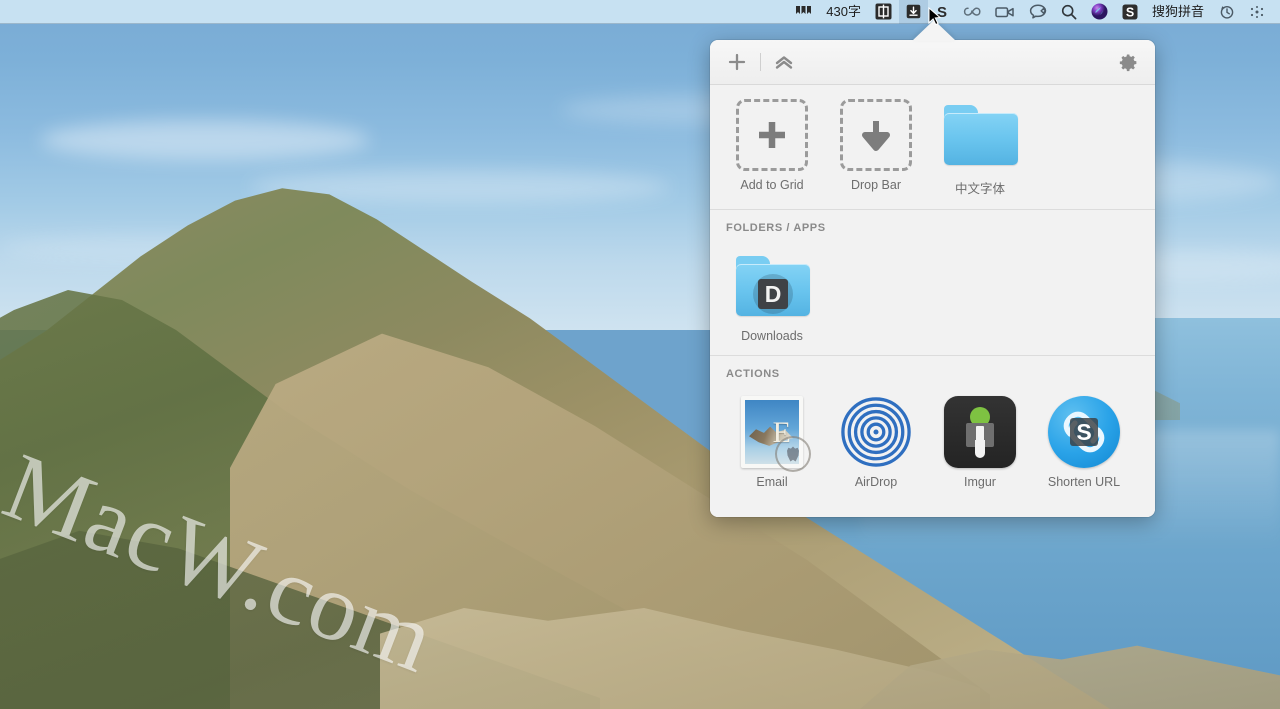 The image size is (1280, 709). I want to click on columns-icon, so click(804, 9).